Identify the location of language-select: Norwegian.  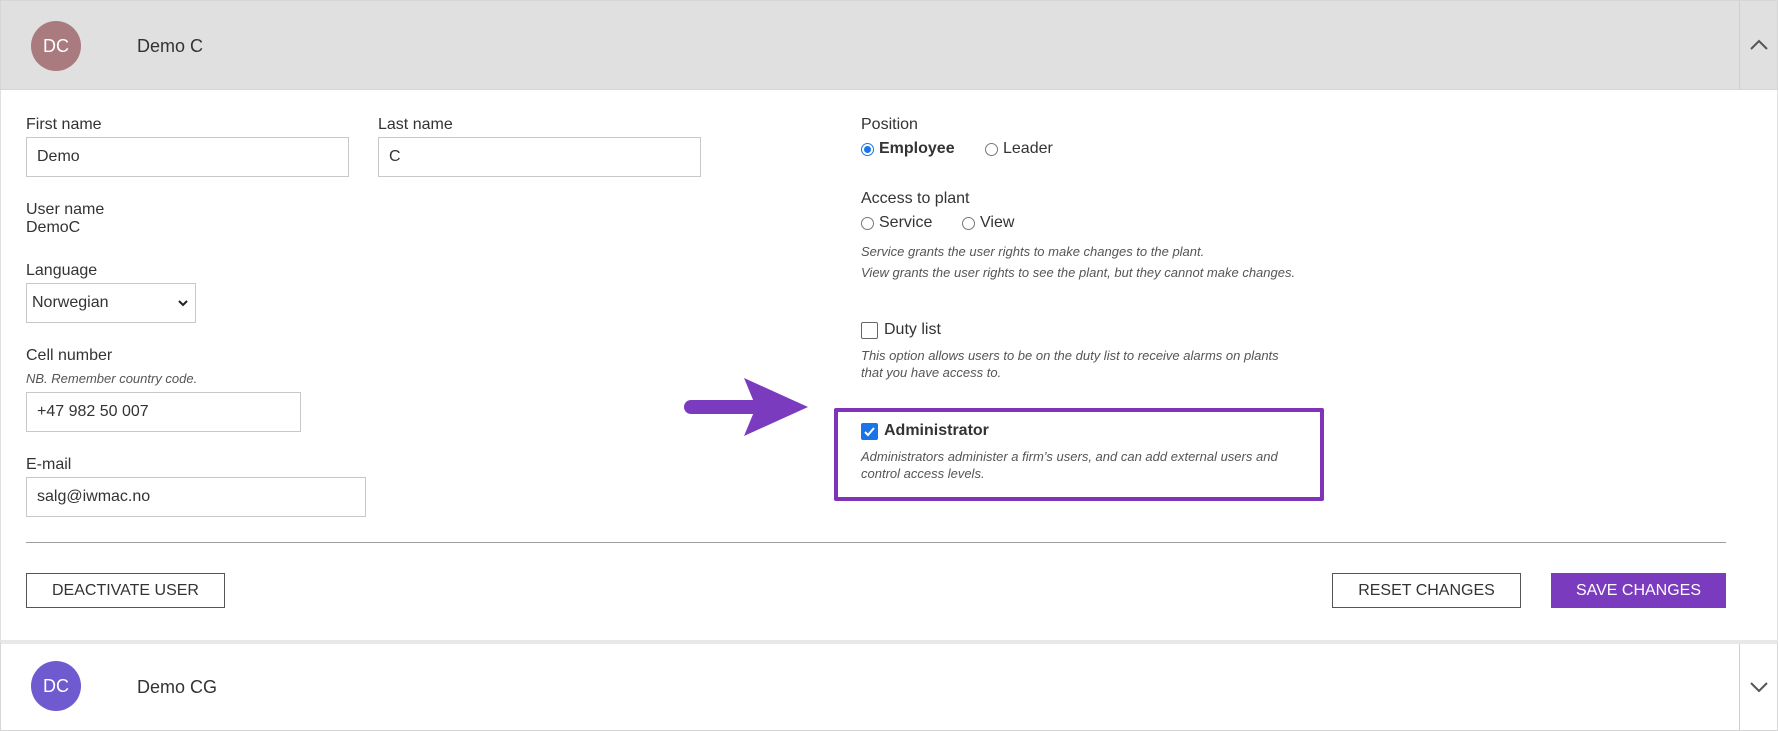
(111, 303).